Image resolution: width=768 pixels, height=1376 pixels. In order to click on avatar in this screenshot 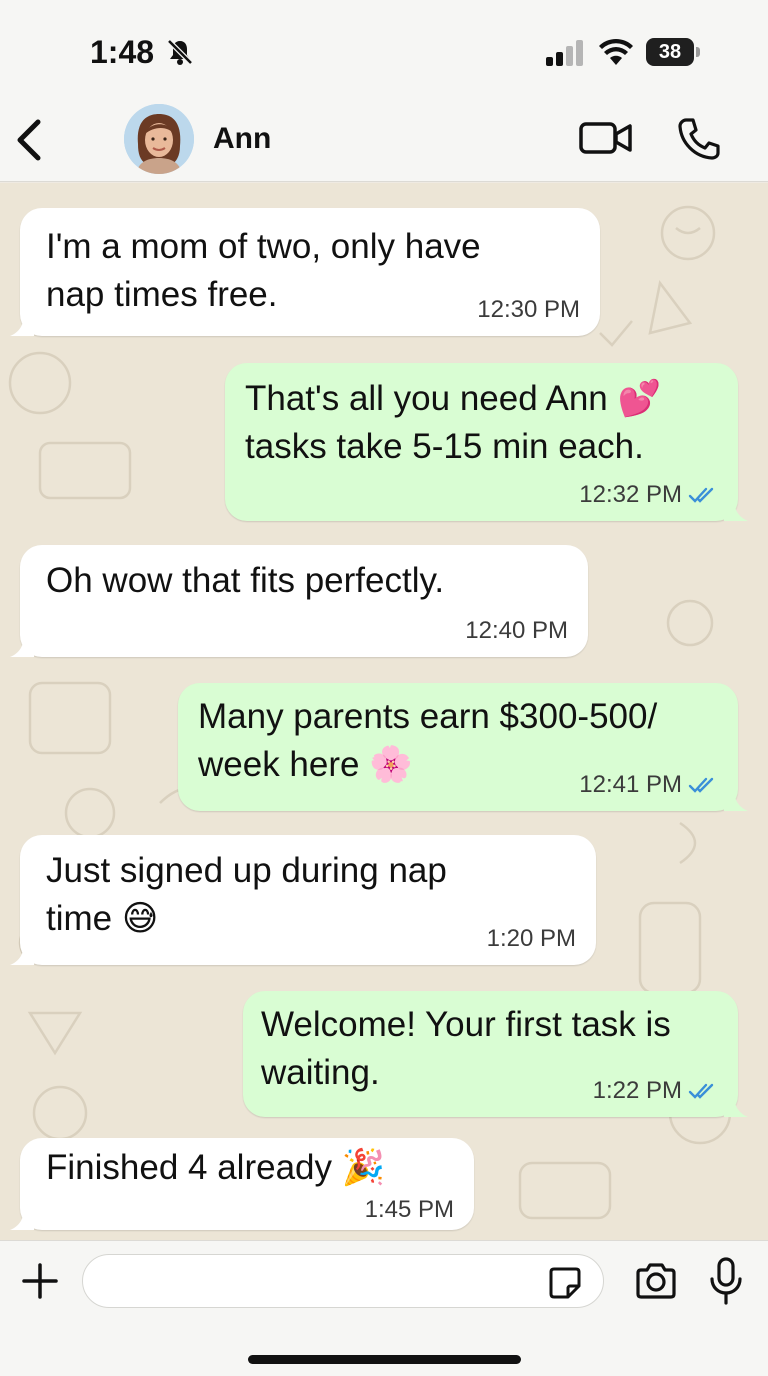, I will do `click(159, 139)`.